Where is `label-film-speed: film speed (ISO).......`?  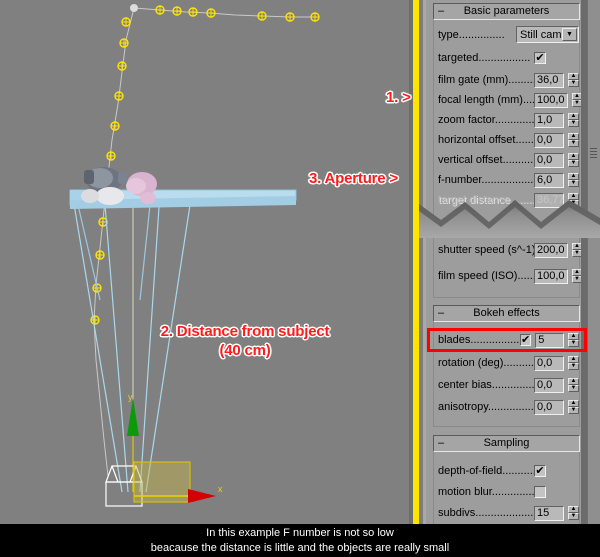 label-film-speed: film speed (ISO)....... is located at coordinates (488, 276).